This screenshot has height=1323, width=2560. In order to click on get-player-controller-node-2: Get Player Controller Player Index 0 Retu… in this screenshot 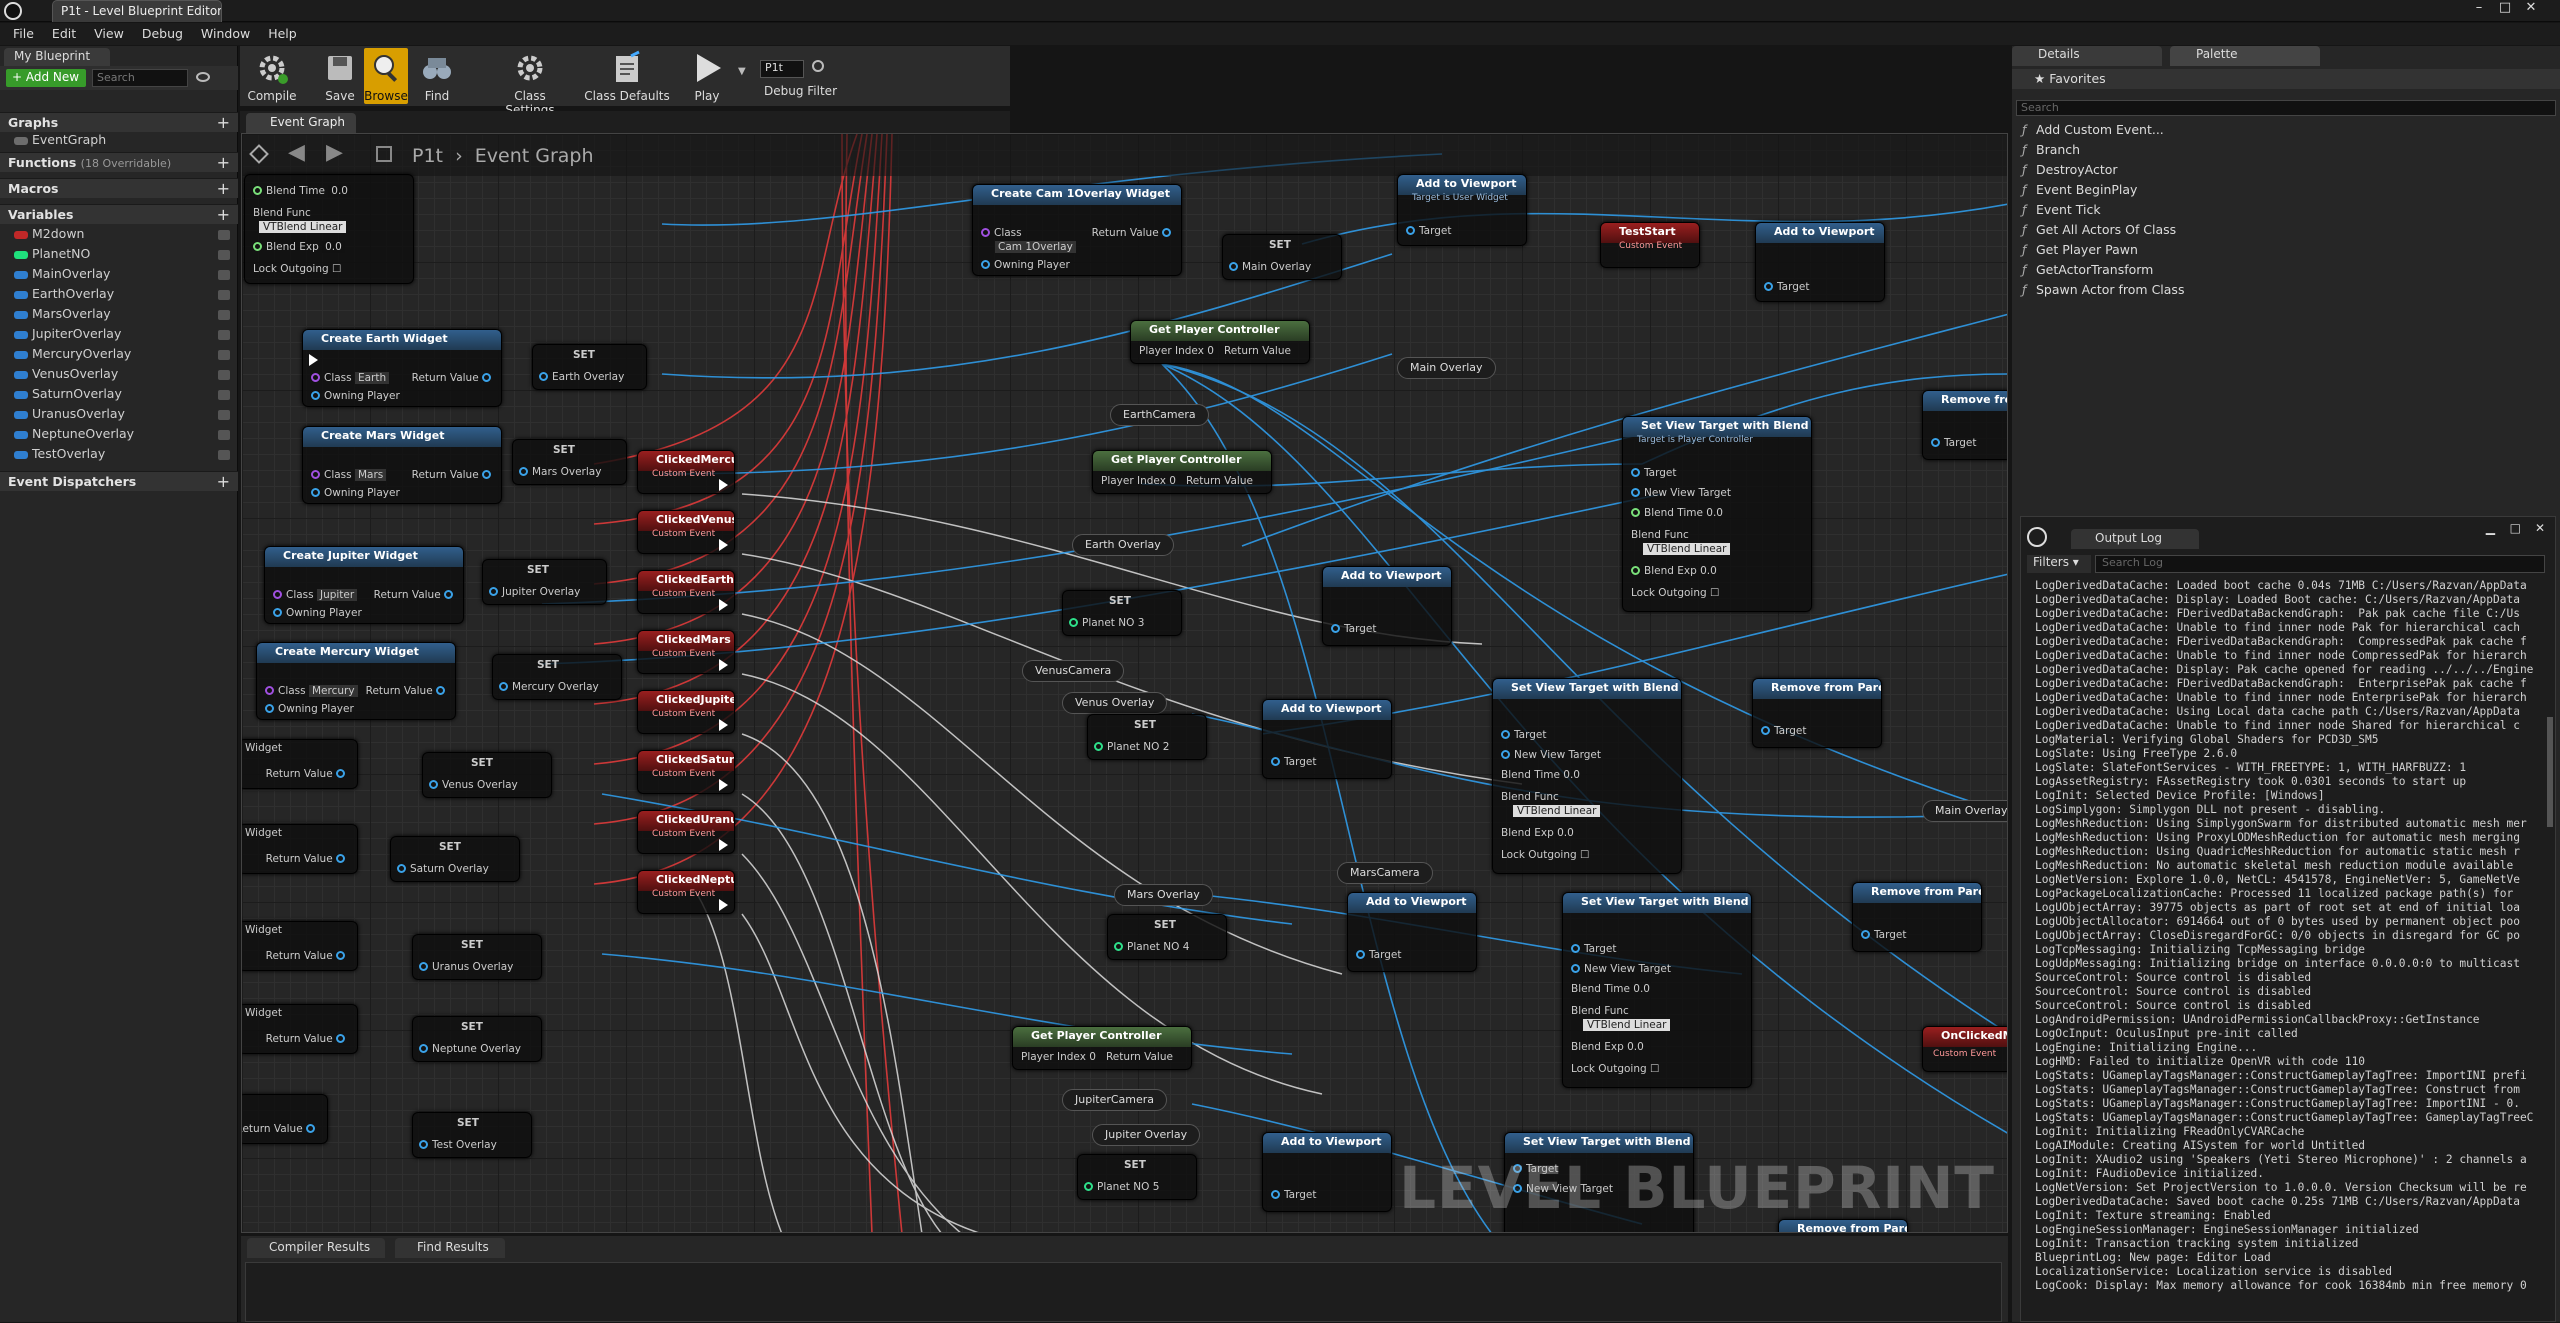, I will do `click(1182, 472)`.